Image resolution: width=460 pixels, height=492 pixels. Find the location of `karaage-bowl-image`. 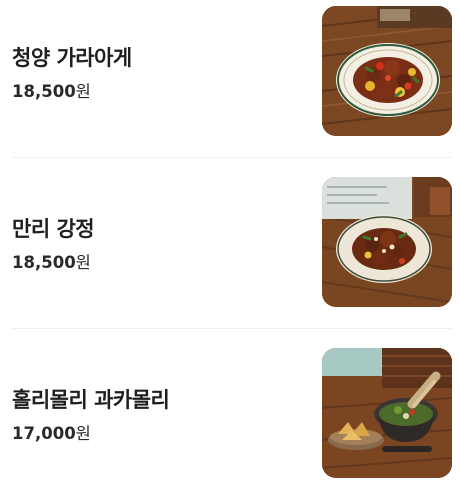

karaage-bowl-image is located at coordinates (387, 71).